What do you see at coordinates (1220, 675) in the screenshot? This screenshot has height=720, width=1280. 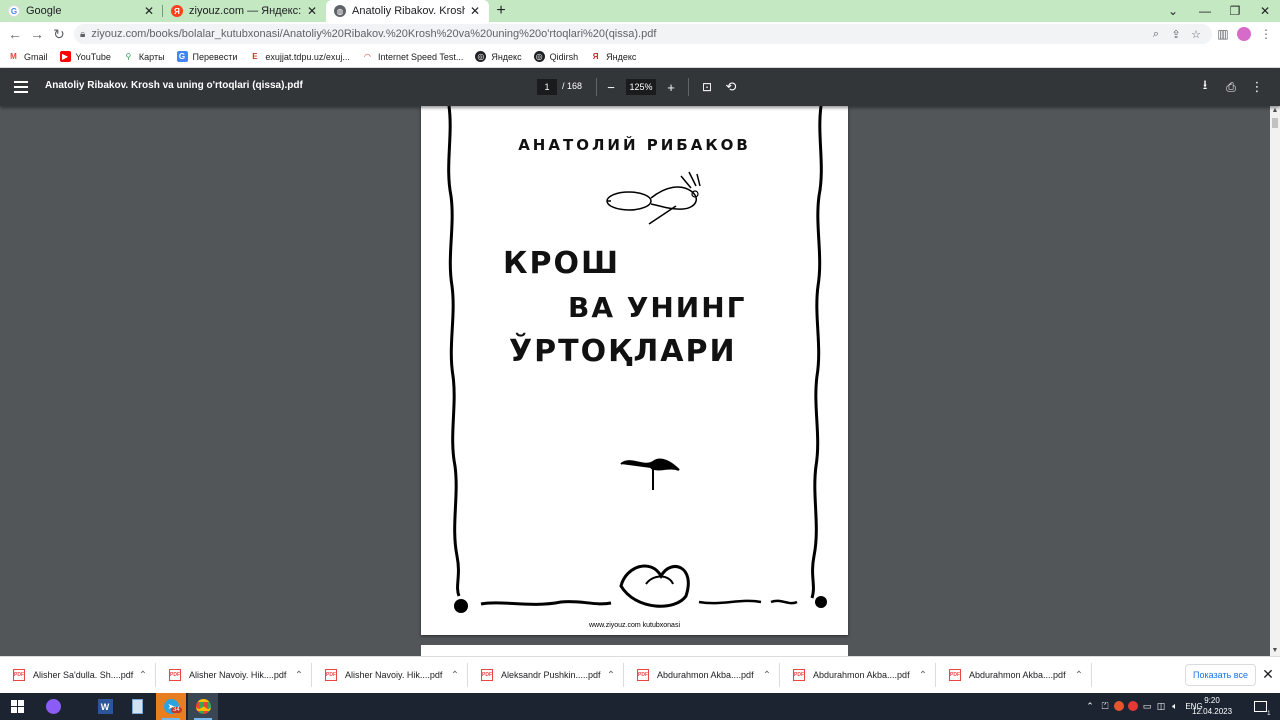 I see `show-all-downloads-button: Показать все` at bounding box center [1220, 675].